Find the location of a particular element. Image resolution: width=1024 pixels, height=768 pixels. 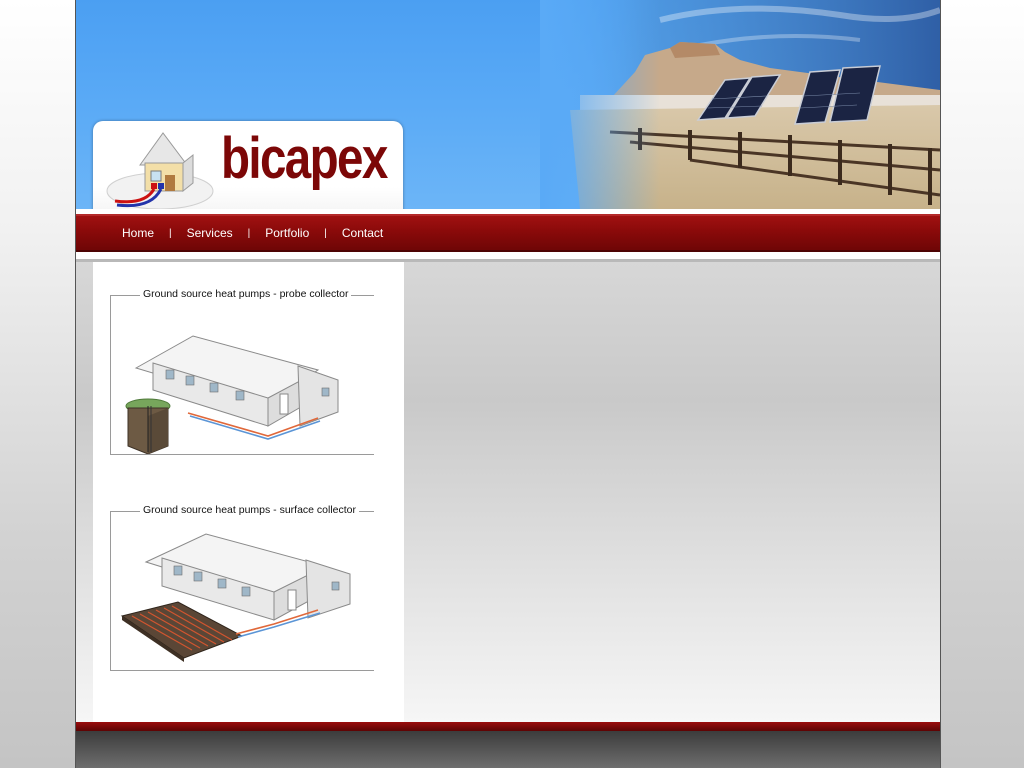

nav-link-services: Services is located at coordinates (210, 233).